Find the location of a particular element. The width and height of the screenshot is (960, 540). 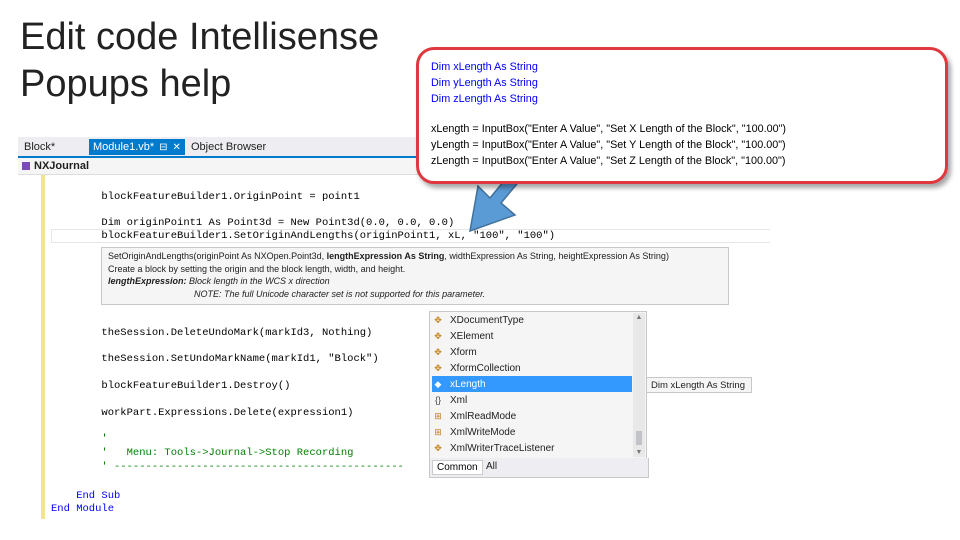

callout-line-text: Dim xLength As String is located at coordinates (484, 67).